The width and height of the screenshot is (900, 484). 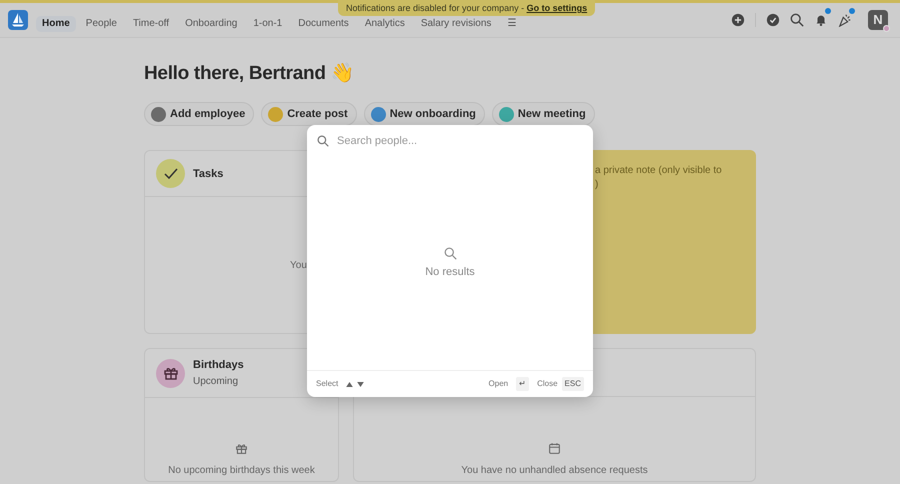 What do you see at coordinates (554, 471) in the screenshot?
I see `empty-state-text: You have no unhandled absence requests` at bounding box center [554, 471].